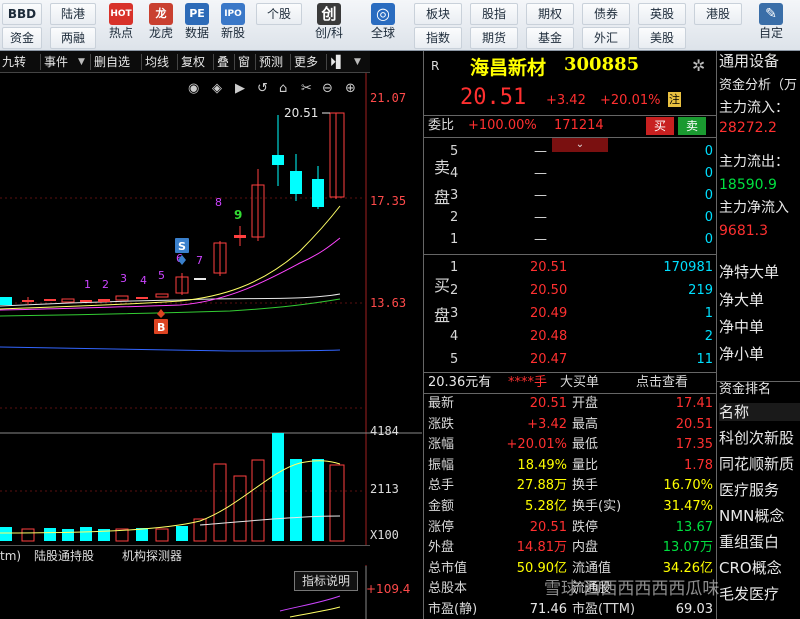 The image size is (800, 619). What do you see at coordinates (441, 424) in the screenshot?
I see `stat-label: 涨跌` at bounding box center [441, 424].